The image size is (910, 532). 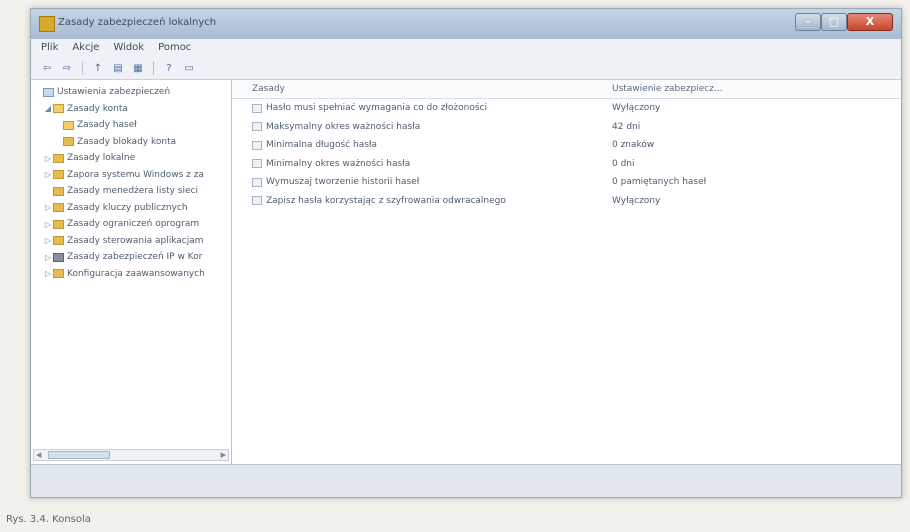 I want to click on policy-name: Minimalna długość hasła, so click(x=322, y=145).